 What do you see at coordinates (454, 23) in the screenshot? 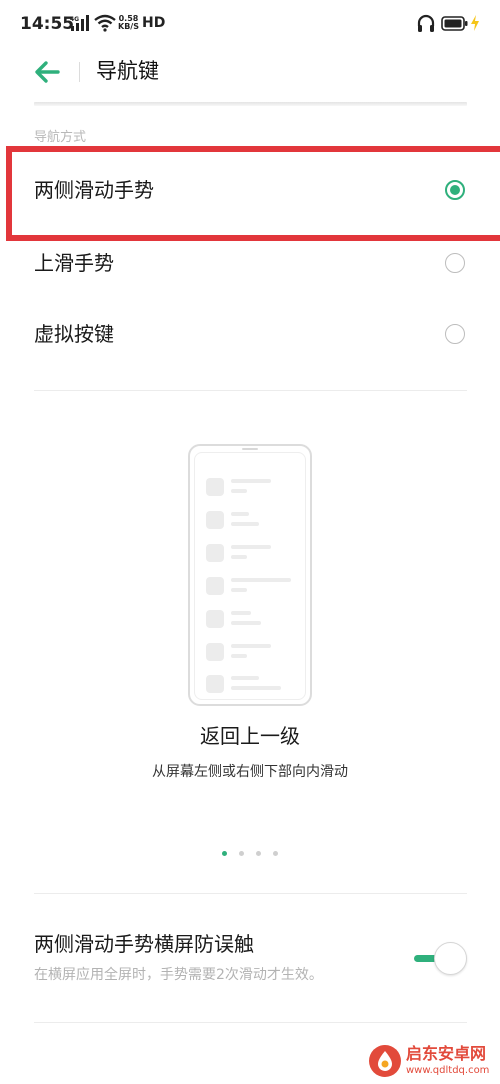
I see `battery-icon` at bounding box center [454, 23].